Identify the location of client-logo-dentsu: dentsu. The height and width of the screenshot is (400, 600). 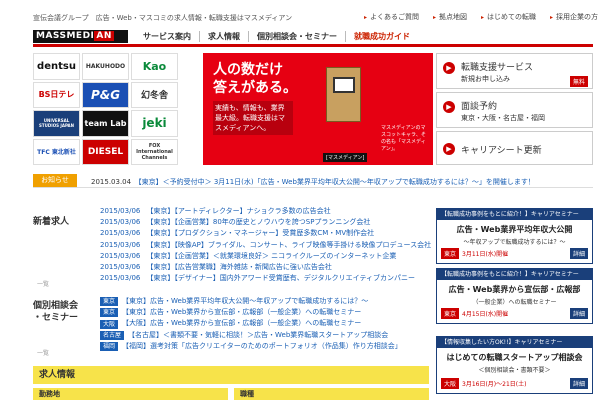
(56, 66).